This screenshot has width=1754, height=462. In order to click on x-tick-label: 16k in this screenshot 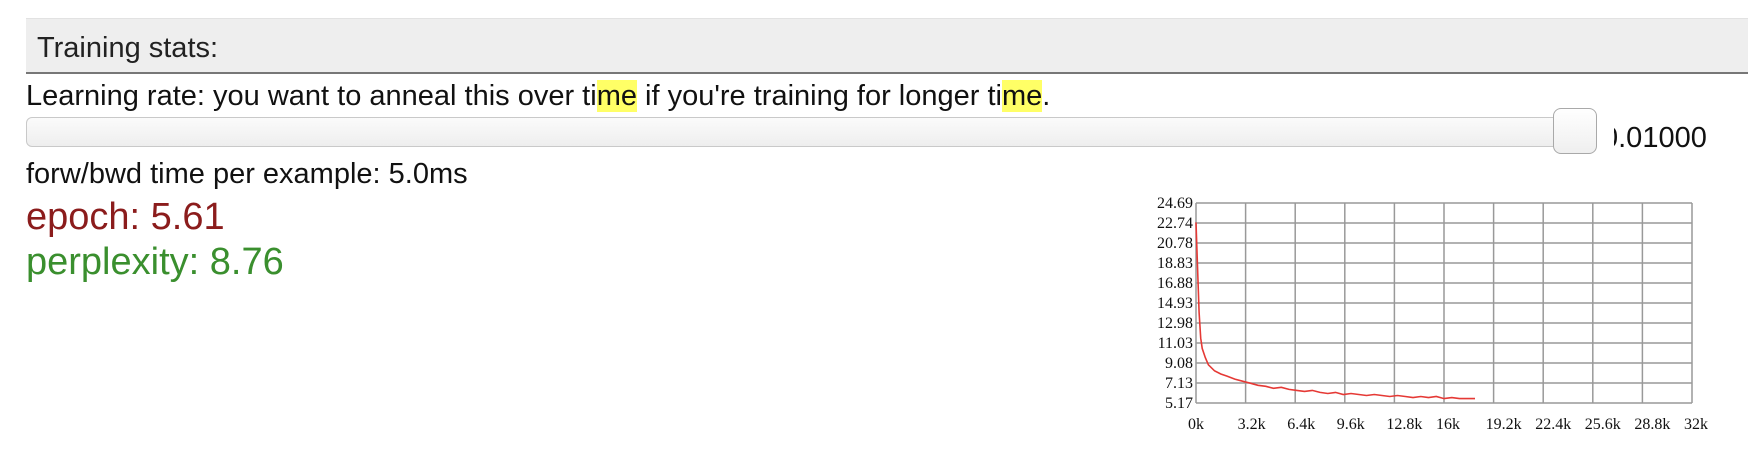, I will do `click(1448, 424)`.